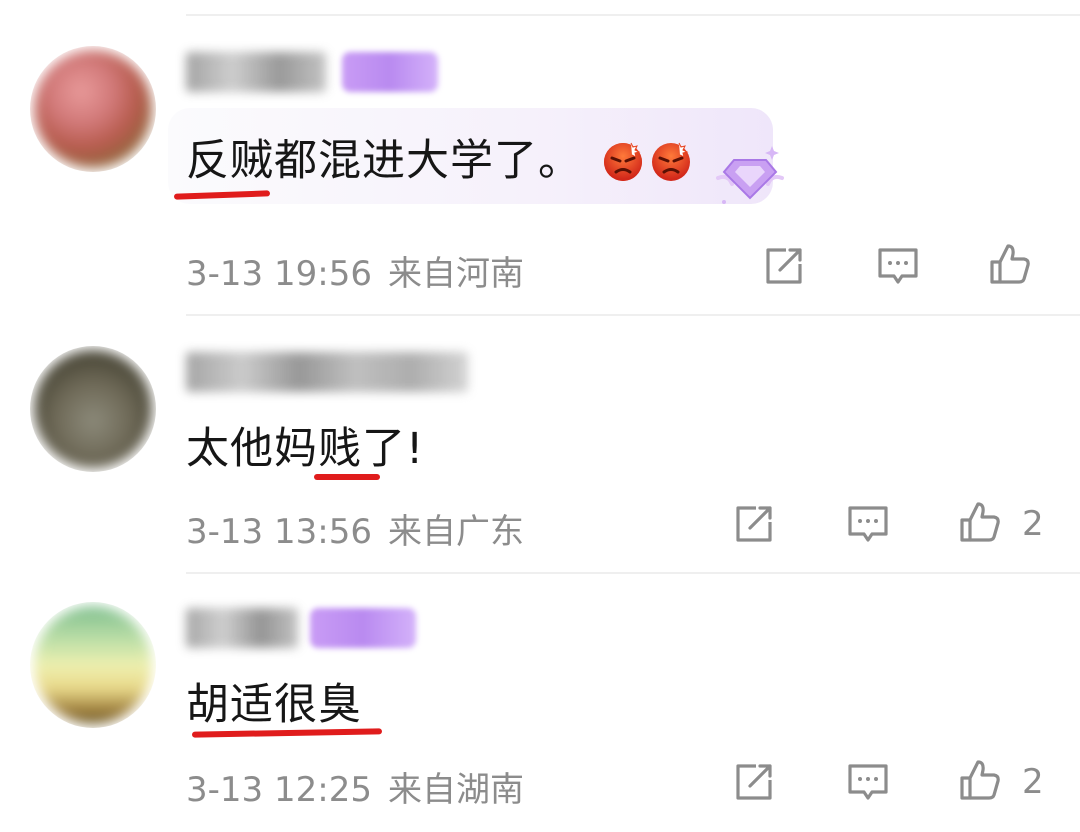 The width and height of the screenshot is (1080, 832). I want to click on comment-location: 来自河南, so click(455, 274).